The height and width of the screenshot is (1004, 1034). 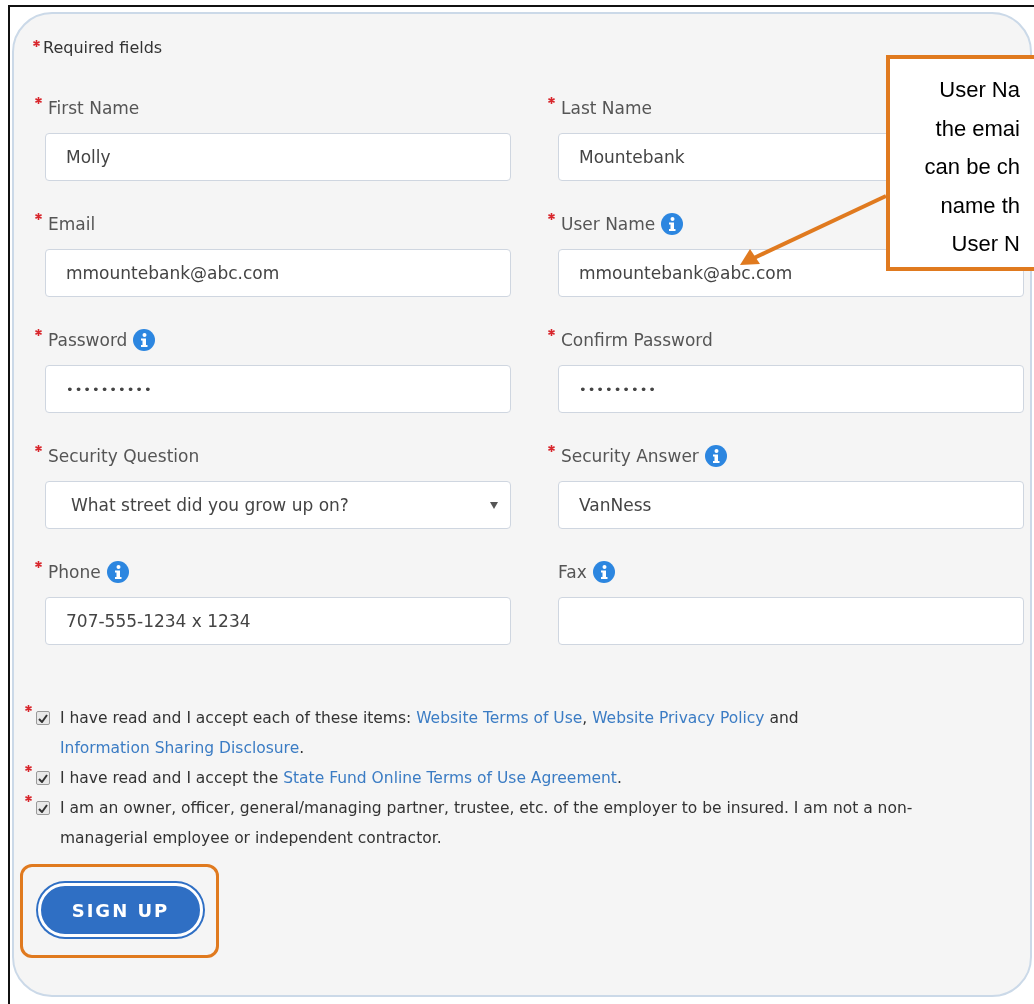 I want to click on password-field: •••••••••, so click(x=791, y=389).